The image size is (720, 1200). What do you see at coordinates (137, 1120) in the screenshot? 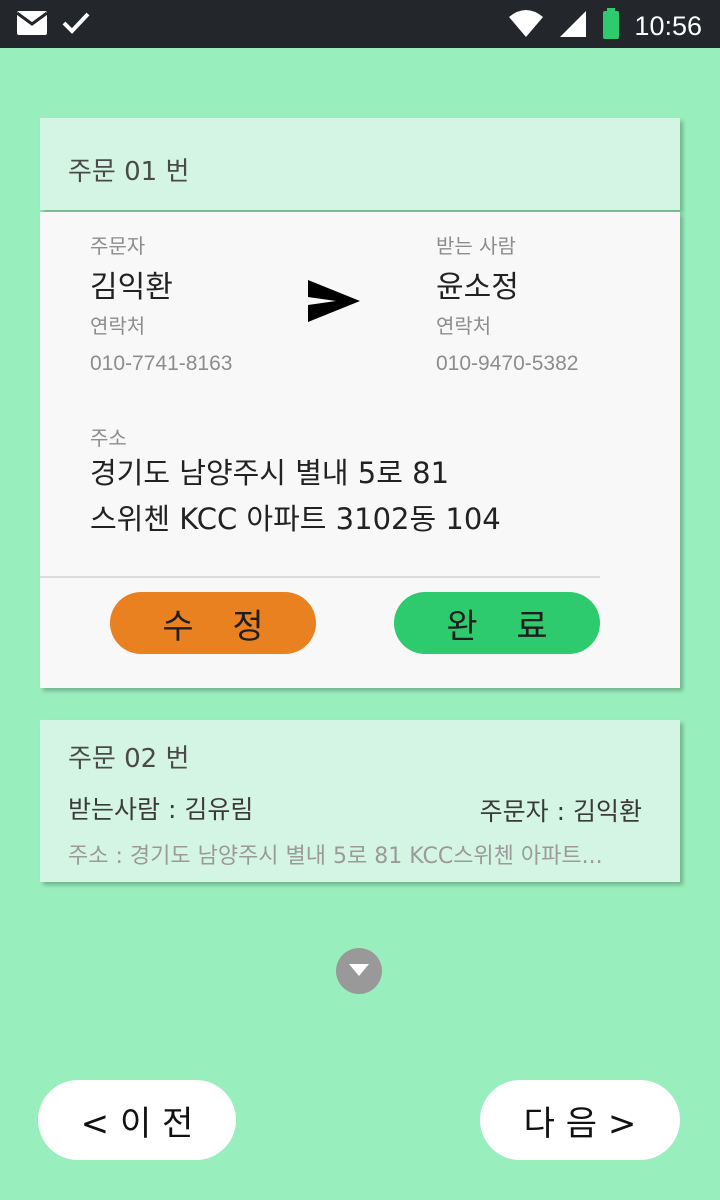
I see `previous-button: < 이 전` at bounding box center [137, 1120].